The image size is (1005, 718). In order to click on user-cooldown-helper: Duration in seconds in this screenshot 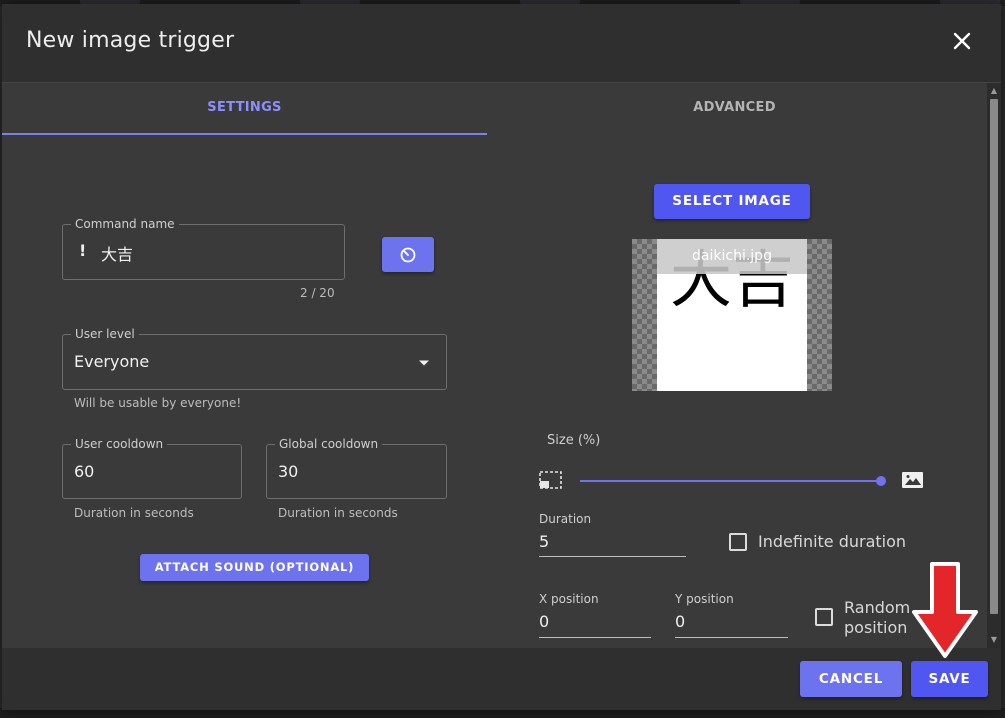, I will do `click(134, 513)`.